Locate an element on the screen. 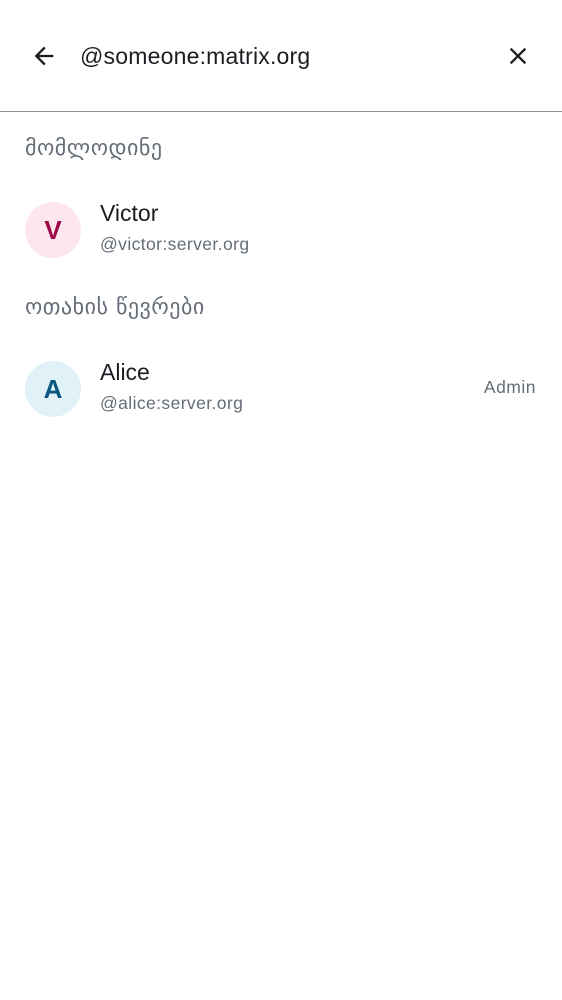  avatar: V is located at coordinates (53, 230).